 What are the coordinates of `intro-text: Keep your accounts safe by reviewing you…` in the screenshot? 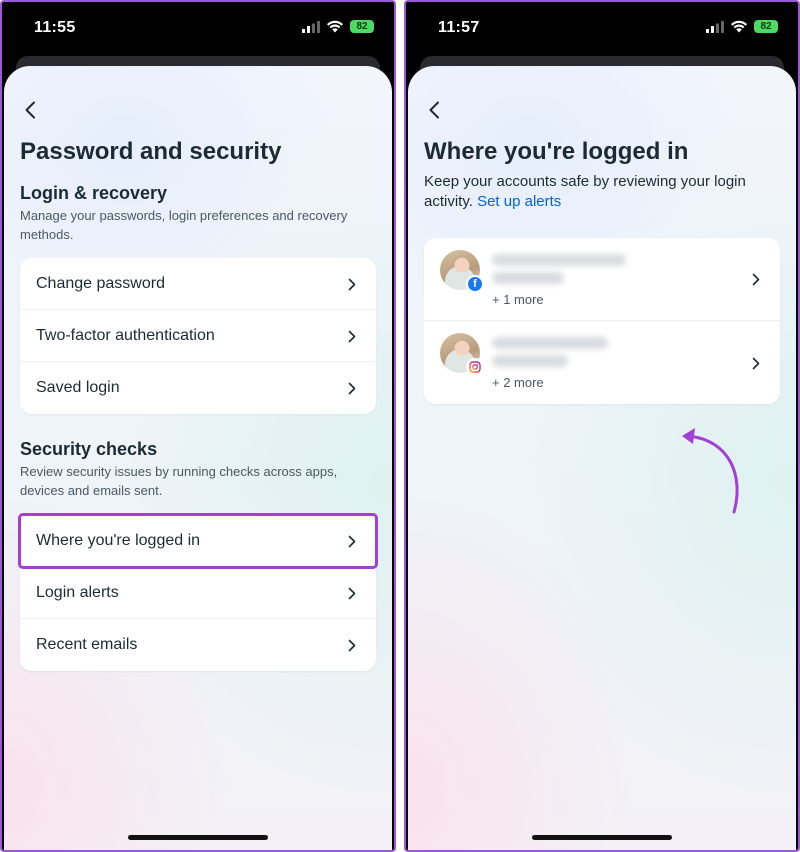 It's located at (602, 192).